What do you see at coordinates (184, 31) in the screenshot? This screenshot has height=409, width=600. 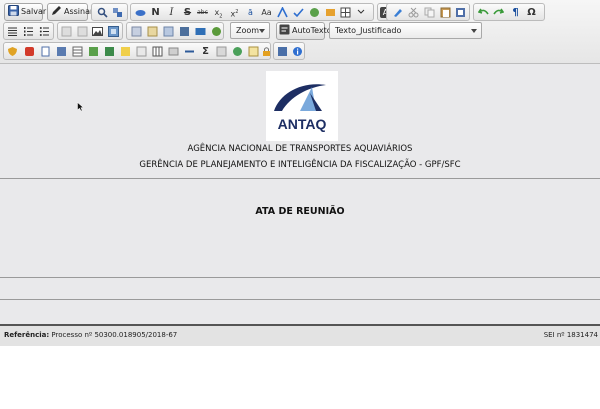 I see `link-icon` at bounding box center [184, 31].